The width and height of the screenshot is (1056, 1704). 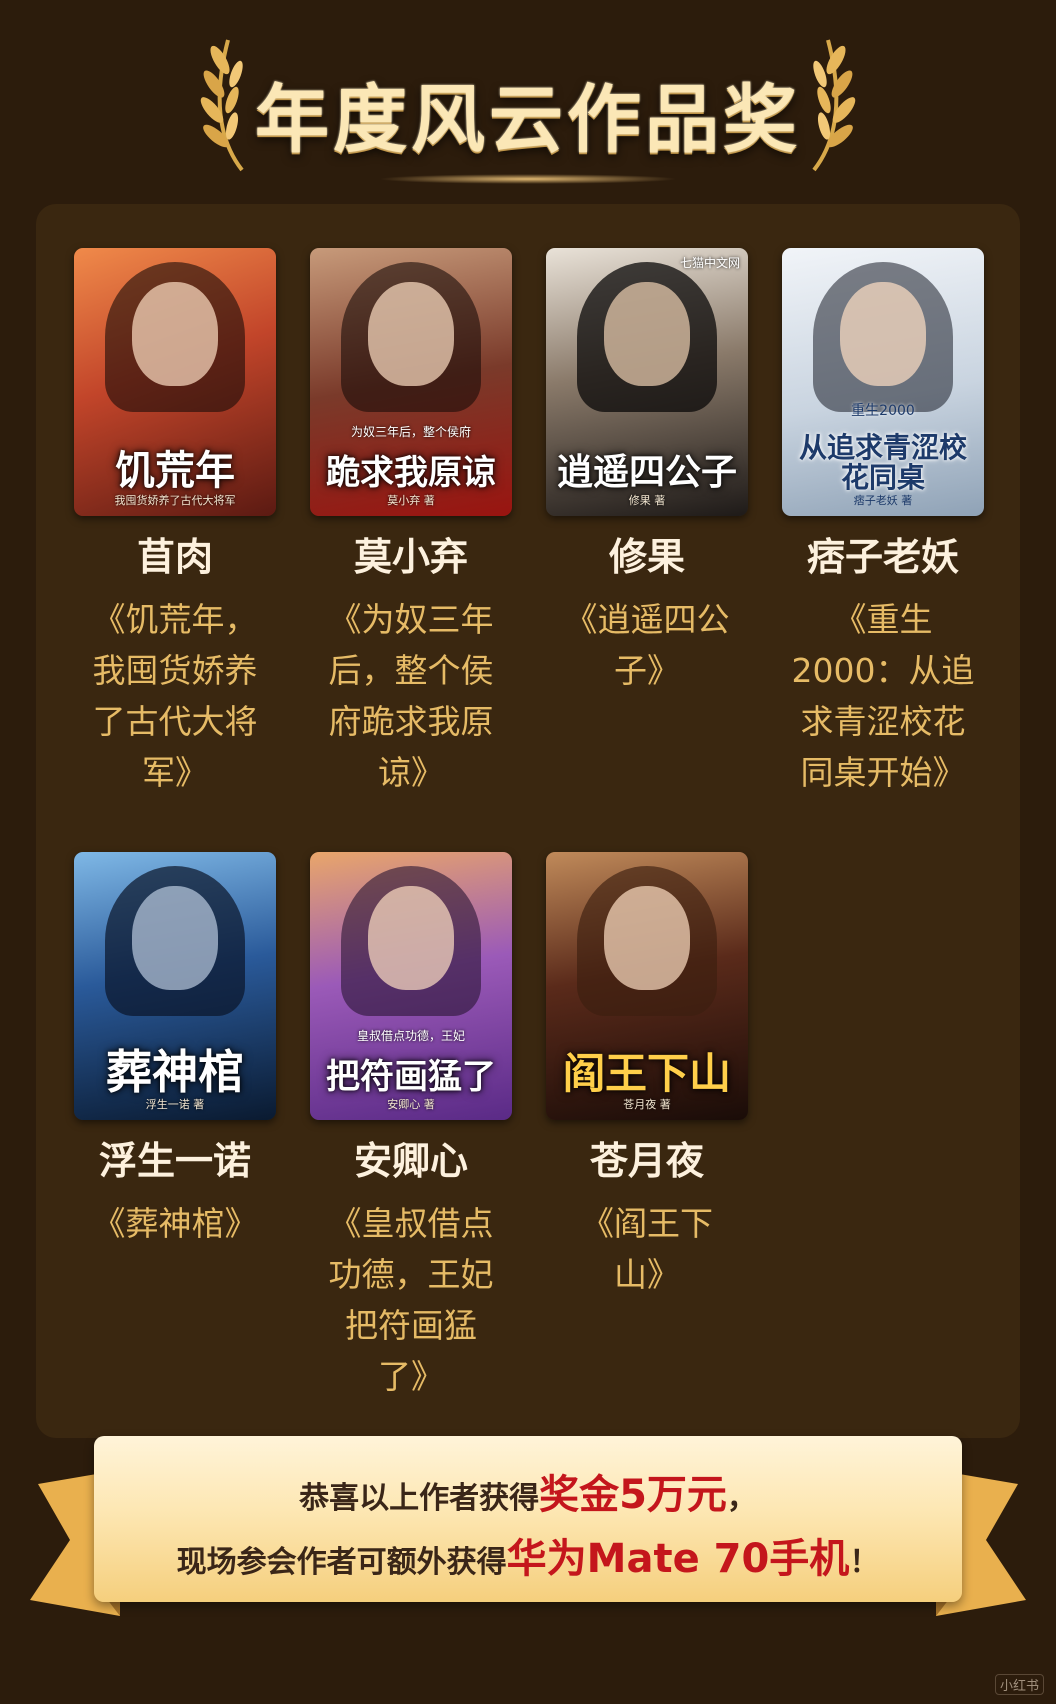 What do you see at coordinates (528, 179) in the screenshot?
I see `title-divider` at bounding box center [528, 179].